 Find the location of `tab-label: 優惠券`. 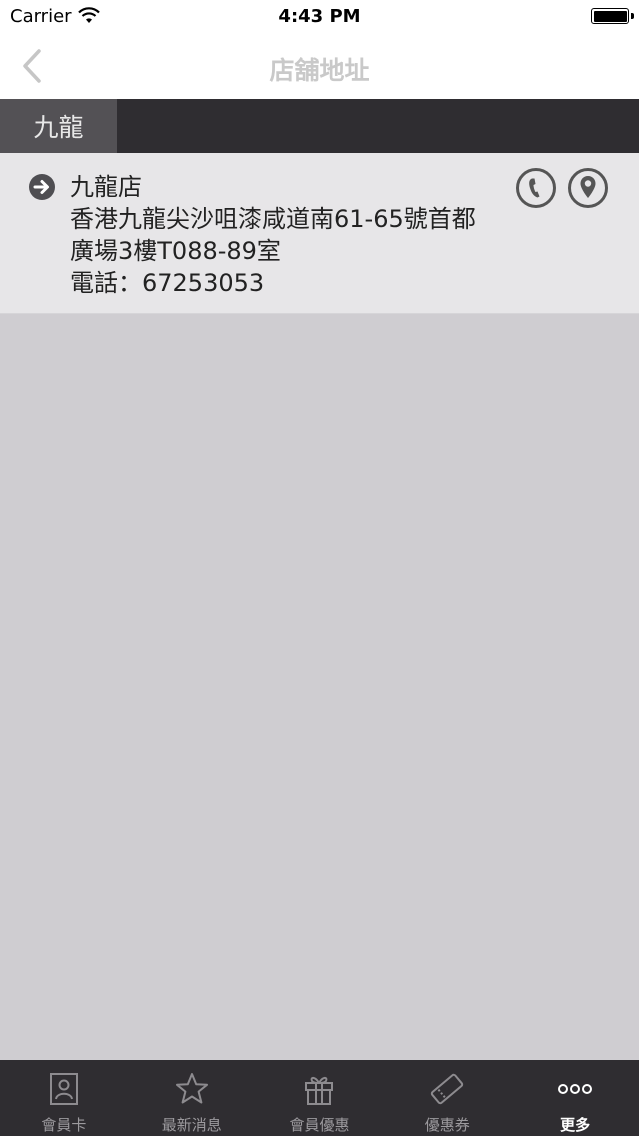

tab-label: 優惠券 is located at coordinates (447, 1125).